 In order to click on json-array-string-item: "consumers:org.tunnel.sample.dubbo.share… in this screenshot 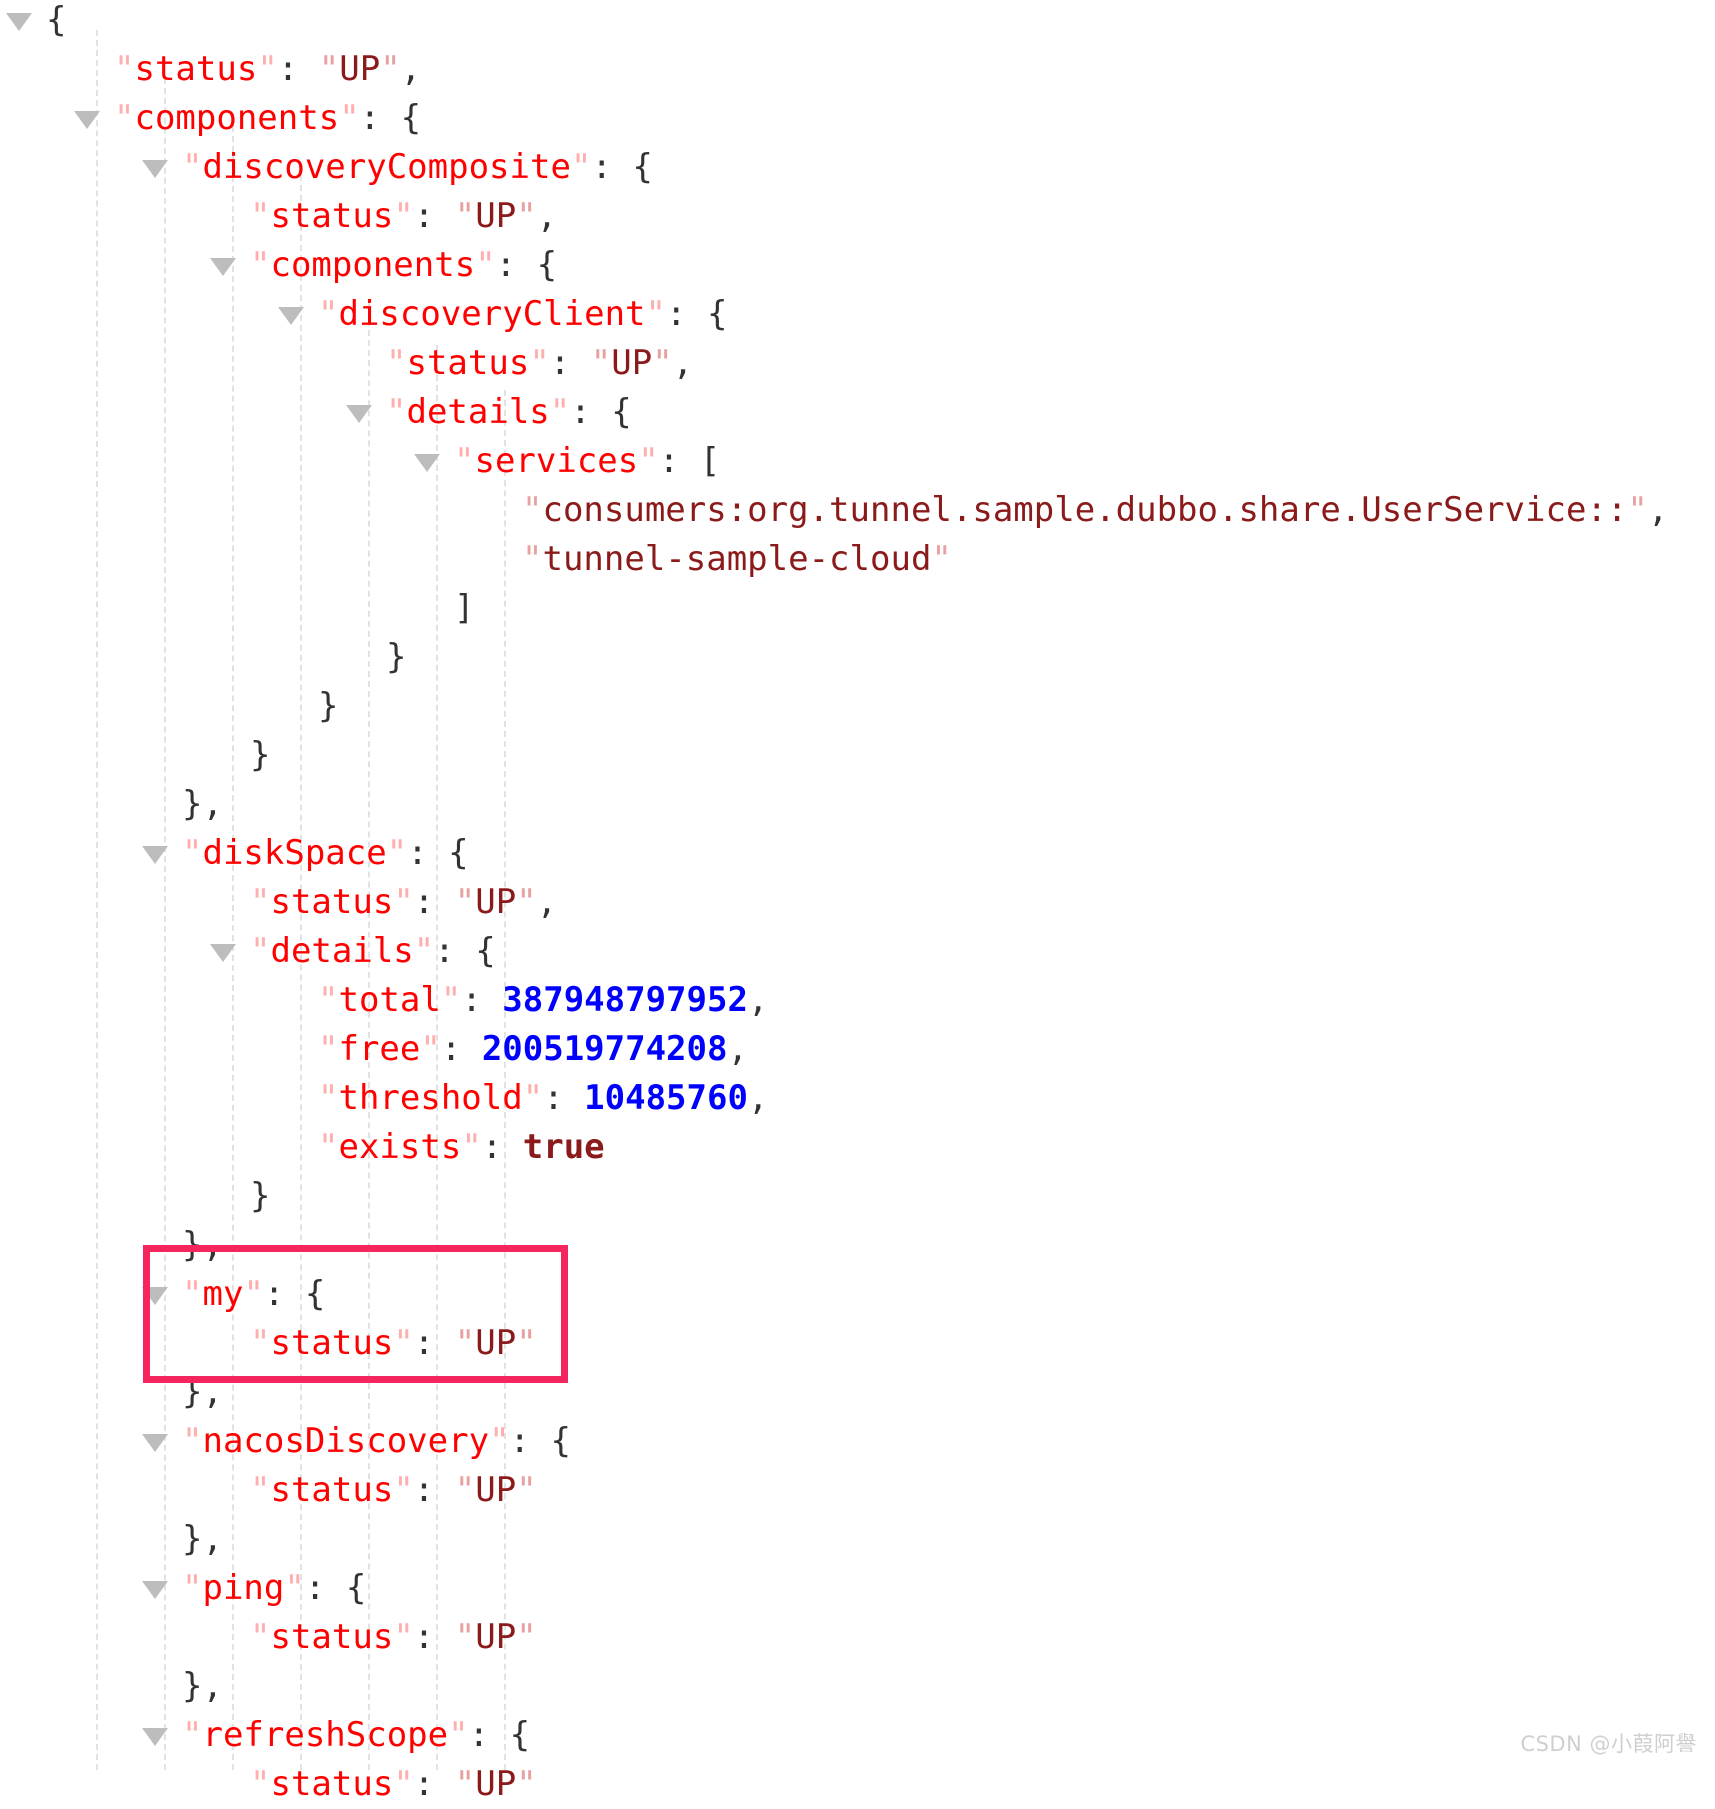, I will do `click(834, 510)`.